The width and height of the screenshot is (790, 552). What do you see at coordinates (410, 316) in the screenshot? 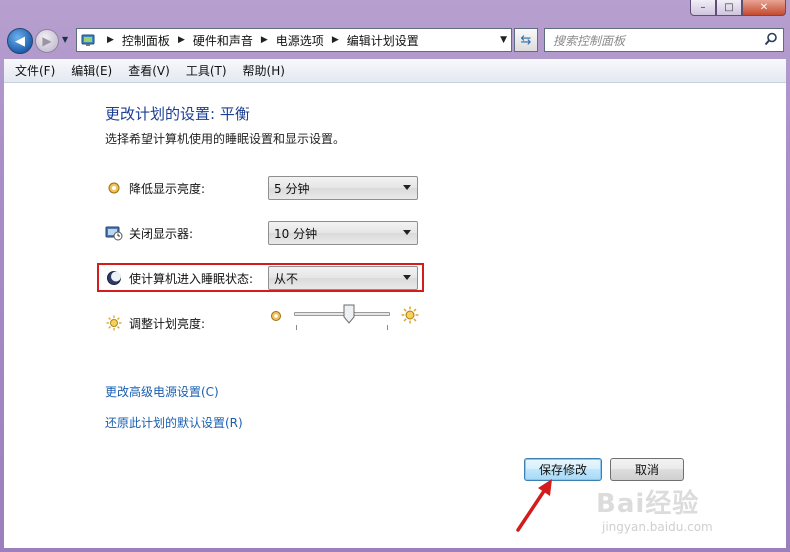
I see `bright-sun-icon` at bounding box center [410, 316].